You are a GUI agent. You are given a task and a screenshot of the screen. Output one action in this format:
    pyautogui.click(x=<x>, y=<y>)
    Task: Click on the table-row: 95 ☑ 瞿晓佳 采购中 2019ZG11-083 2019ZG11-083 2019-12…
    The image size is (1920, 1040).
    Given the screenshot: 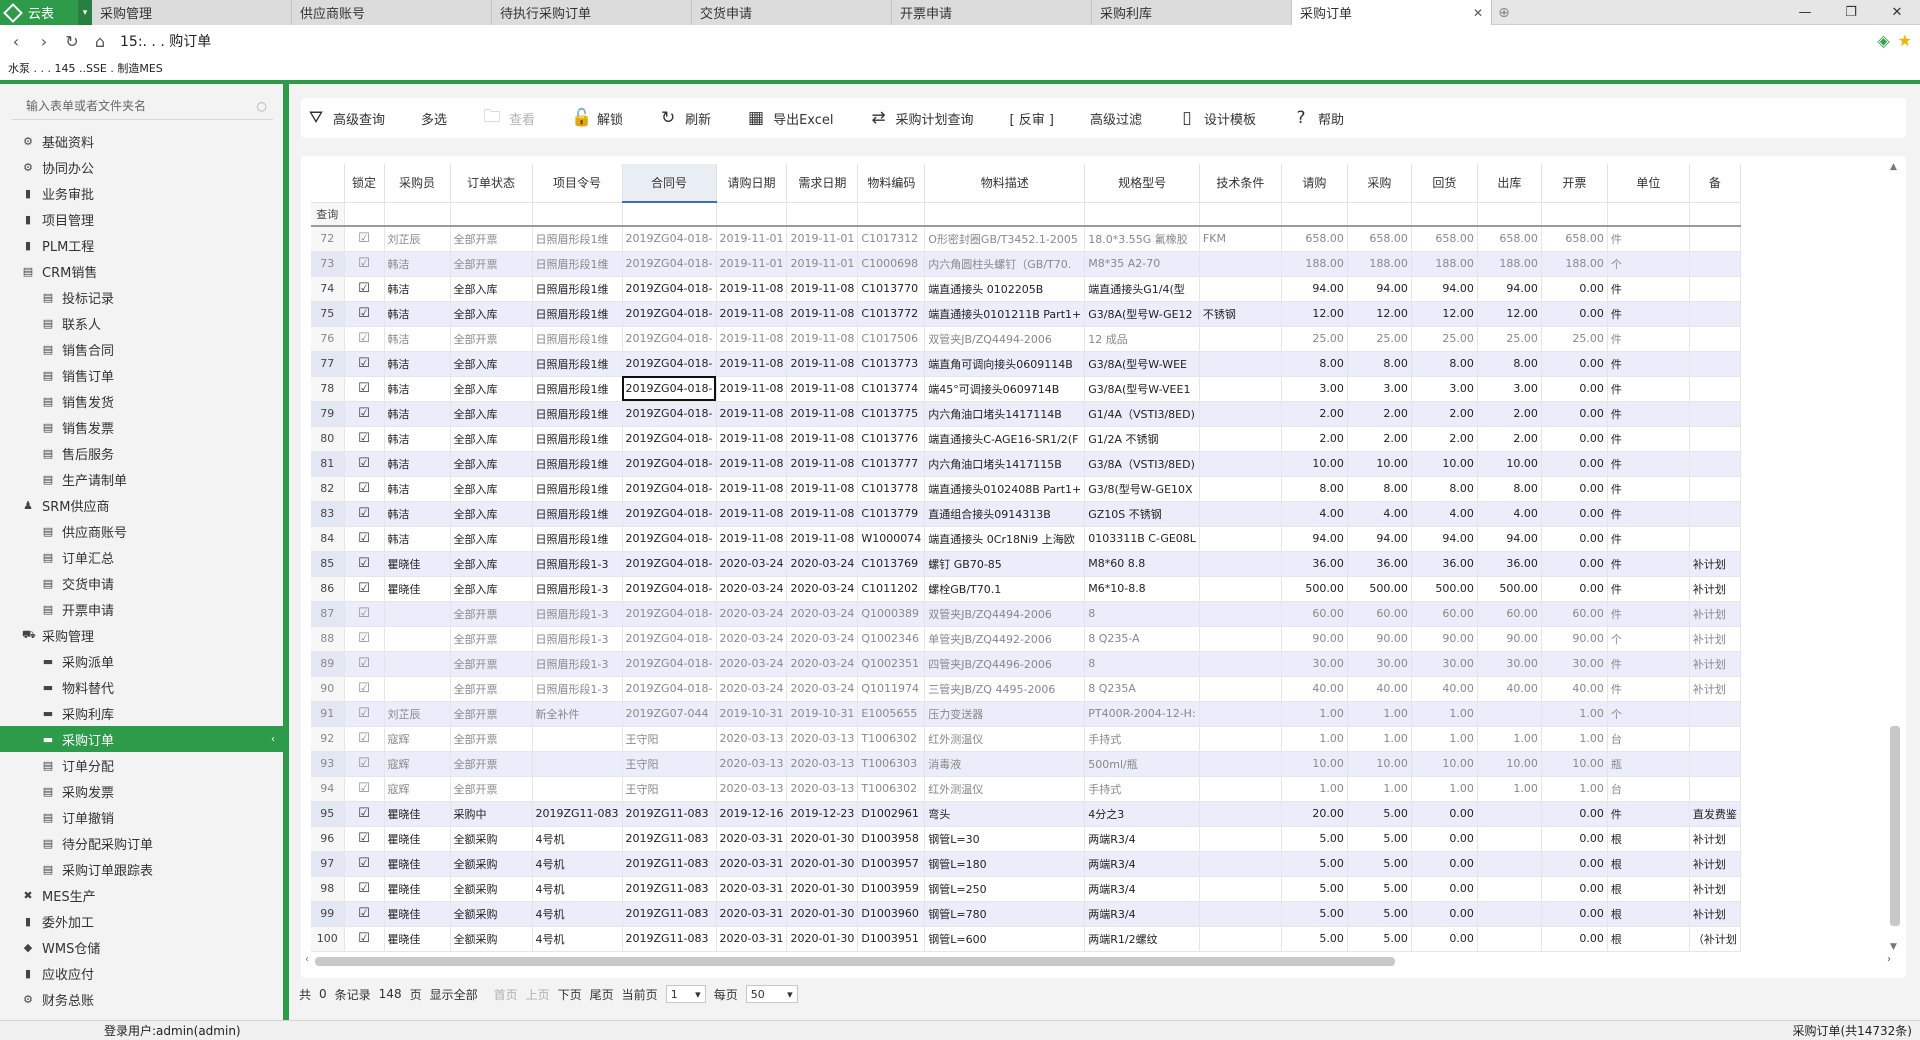 What is the action you would take?
    pyautogui.click(x=1026, y=814)
    